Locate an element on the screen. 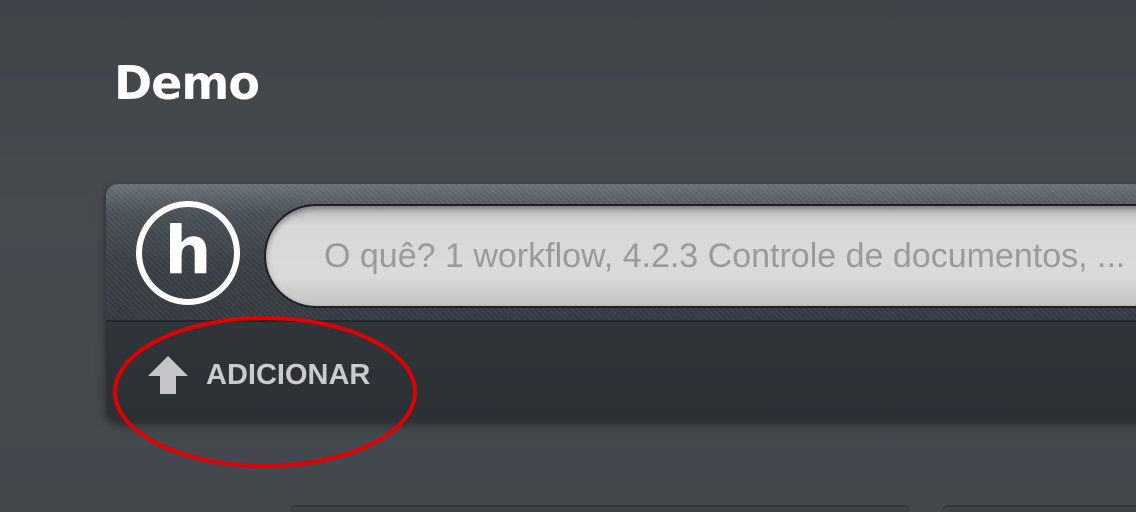 Image resolution: width=1136 pixels, height=512 pixels. add-button-label: ADICIONAR is located at coordinates (288, 374).